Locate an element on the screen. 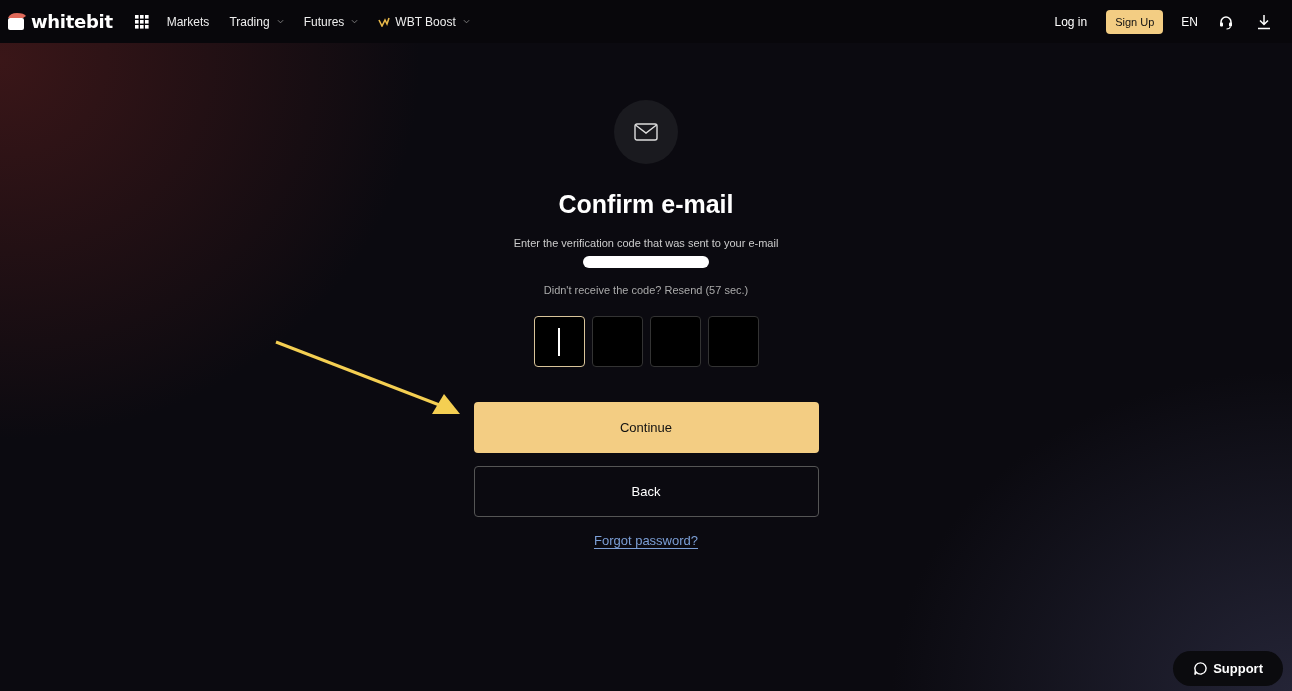 The height and width of the screenshot is (691, 1292). nav-menu-item: Trading is located at coordinates (256, 21).